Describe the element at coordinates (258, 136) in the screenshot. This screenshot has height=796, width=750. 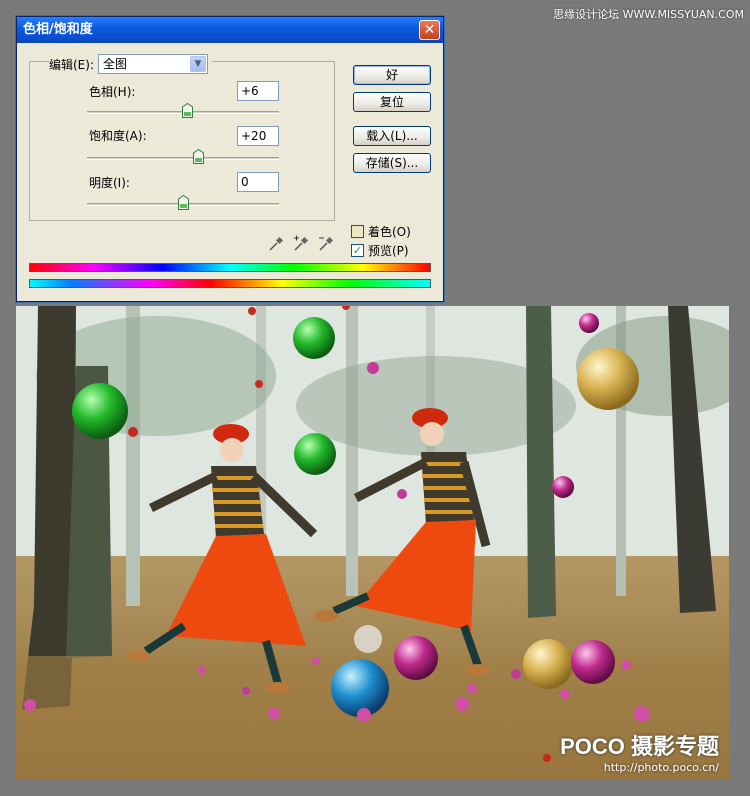
I see `saturation-input: +20` at that location.